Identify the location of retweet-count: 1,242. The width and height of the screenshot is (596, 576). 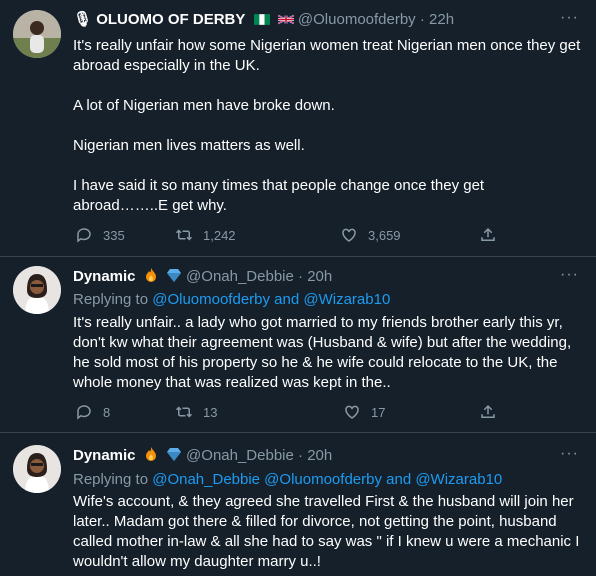
(219, 235).